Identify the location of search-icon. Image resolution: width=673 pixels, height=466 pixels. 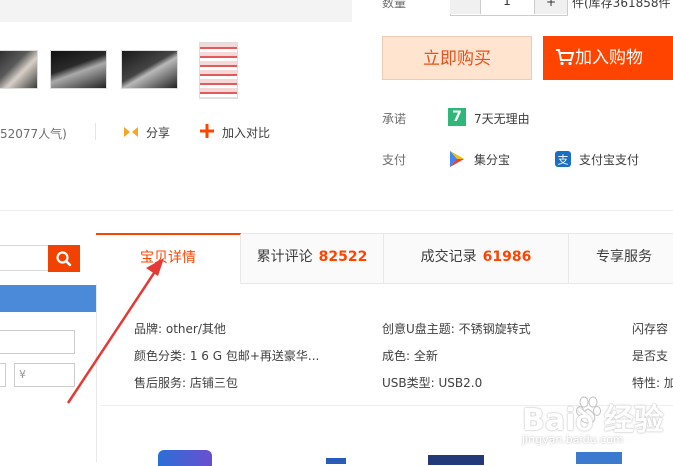
(64, 259).